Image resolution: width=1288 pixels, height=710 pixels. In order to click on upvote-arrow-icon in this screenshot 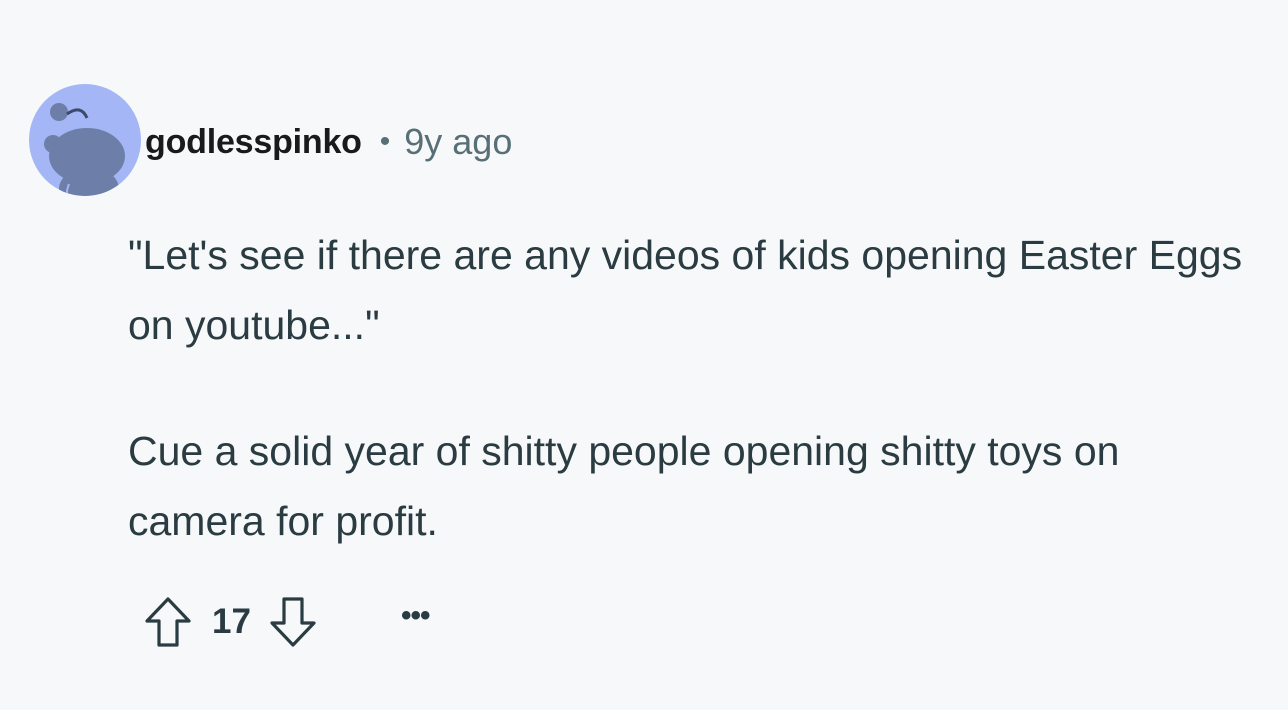, I will do `click(168, 622)`.